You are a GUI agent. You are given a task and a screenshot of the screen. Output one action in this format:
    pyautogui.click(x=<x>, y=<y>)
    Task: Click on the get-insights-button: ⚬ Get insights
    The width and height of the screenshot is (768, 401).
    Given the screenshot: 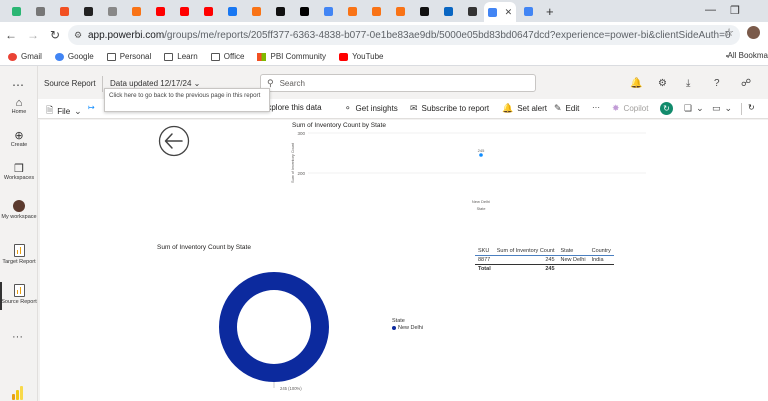 What is the action you would take?
    pyautogui.click(x=371, y=108)
    